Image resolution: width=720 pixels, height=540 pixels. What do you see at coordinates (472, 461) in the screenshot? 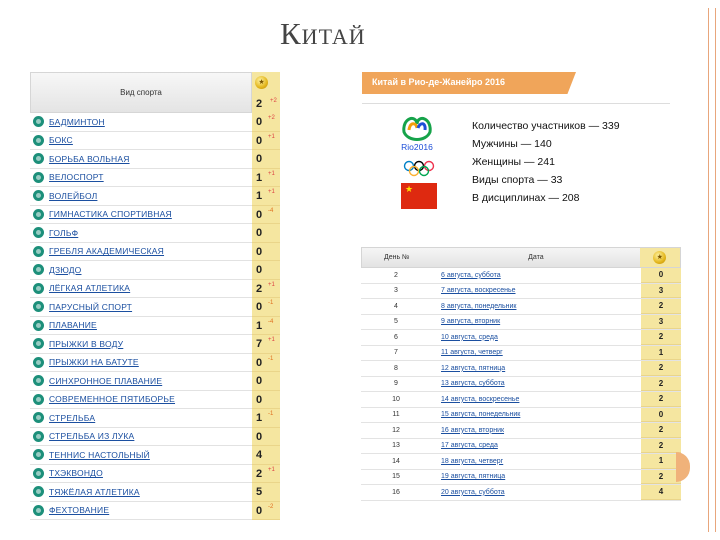
I see `date-link: 18 августа, четверг` at bounding box center [472, 461].